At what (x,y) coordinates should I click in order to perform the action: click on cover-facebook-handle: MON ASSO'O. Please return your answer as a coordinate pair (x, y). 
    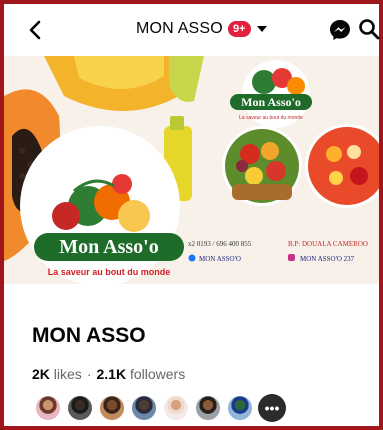
    Looking at the image, I should click on (220, 259).